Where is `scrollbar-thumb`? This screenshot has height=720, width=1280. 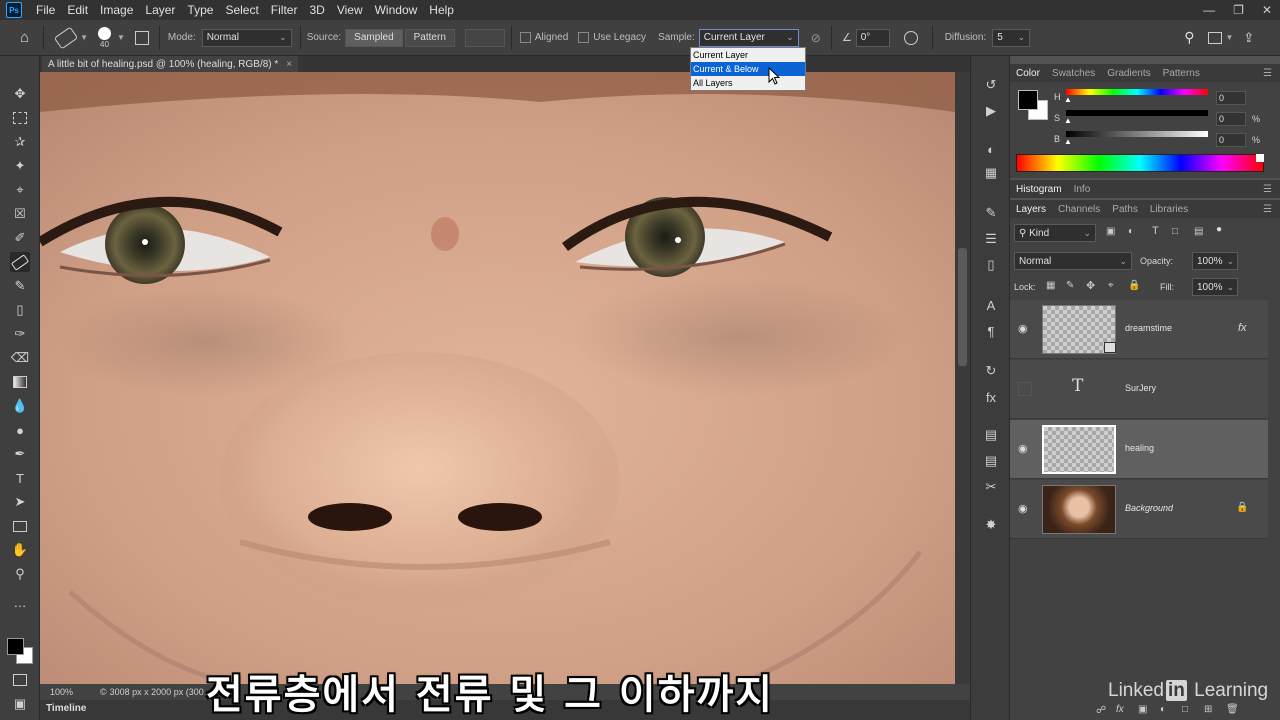 scrollbar-thumb is located at coordinates (962, 307).